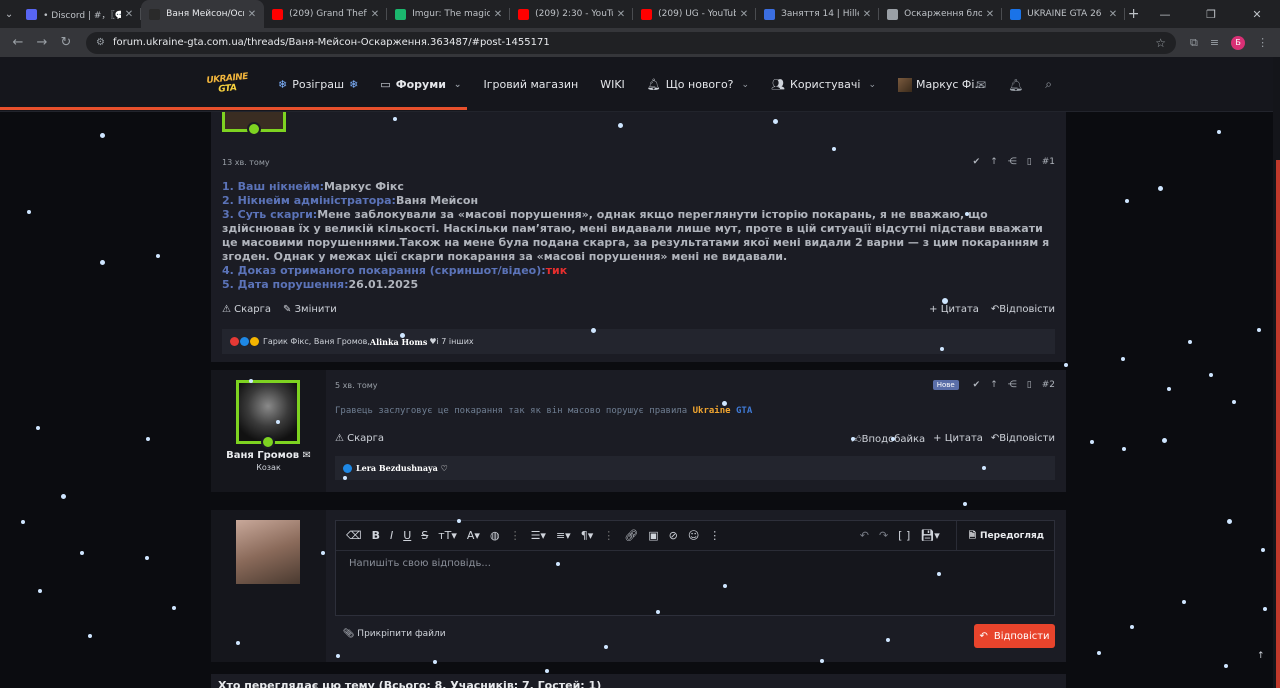 This screenshot has width=1280, height=688. I want to click on nav-users: 👥︎ Користувачі ⌄, so click(823, 84).